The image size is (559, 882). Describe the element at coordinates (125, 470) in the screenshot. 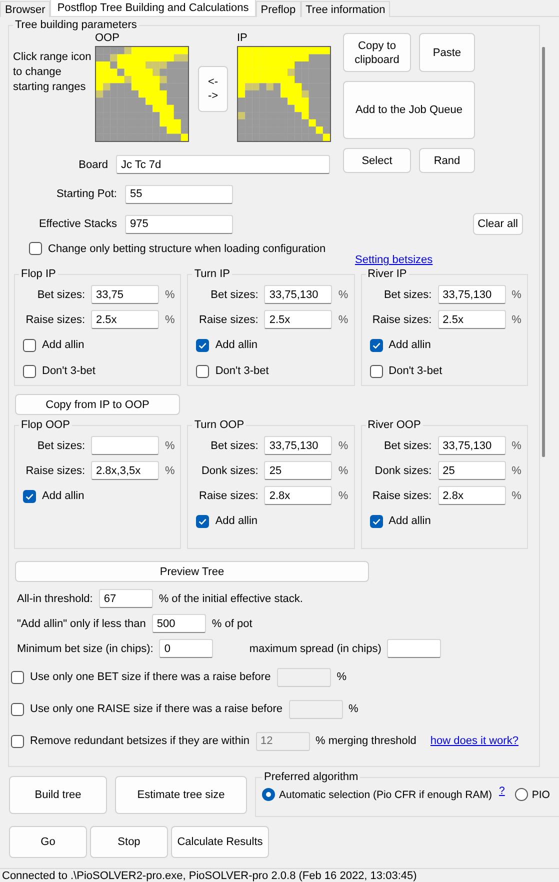

I see `input-field: 2.8x,3,5x` at that location.